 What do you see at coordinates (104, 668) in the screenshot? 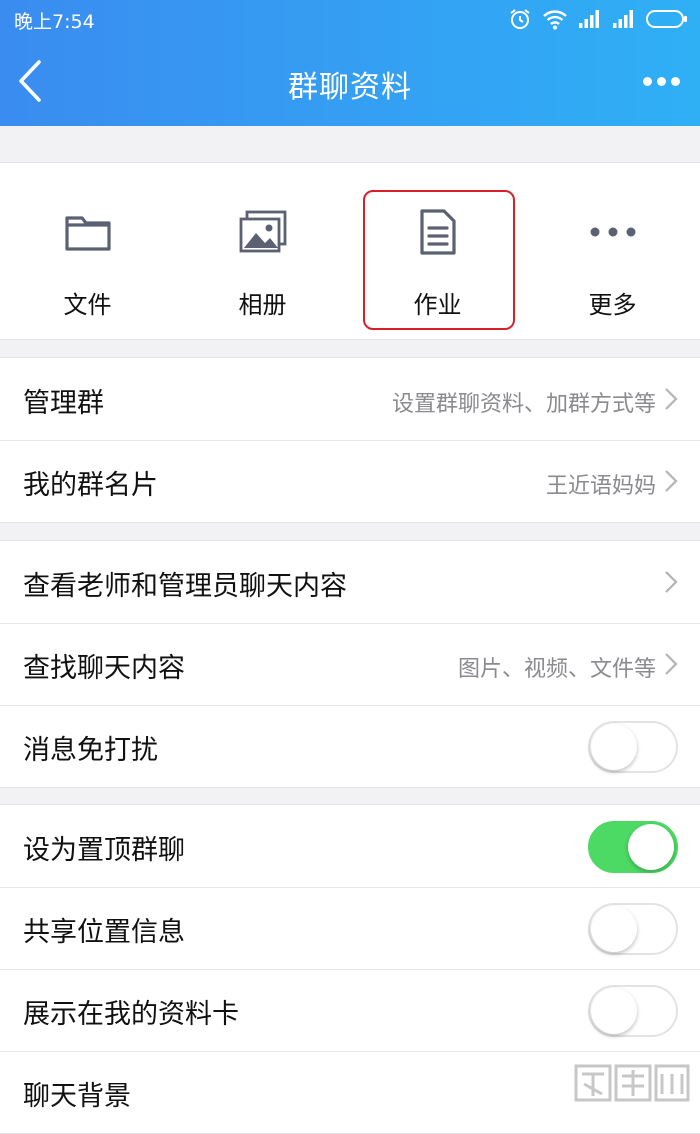
I see `row-title: 查找聊天内容` at bounding box center [104, 668].